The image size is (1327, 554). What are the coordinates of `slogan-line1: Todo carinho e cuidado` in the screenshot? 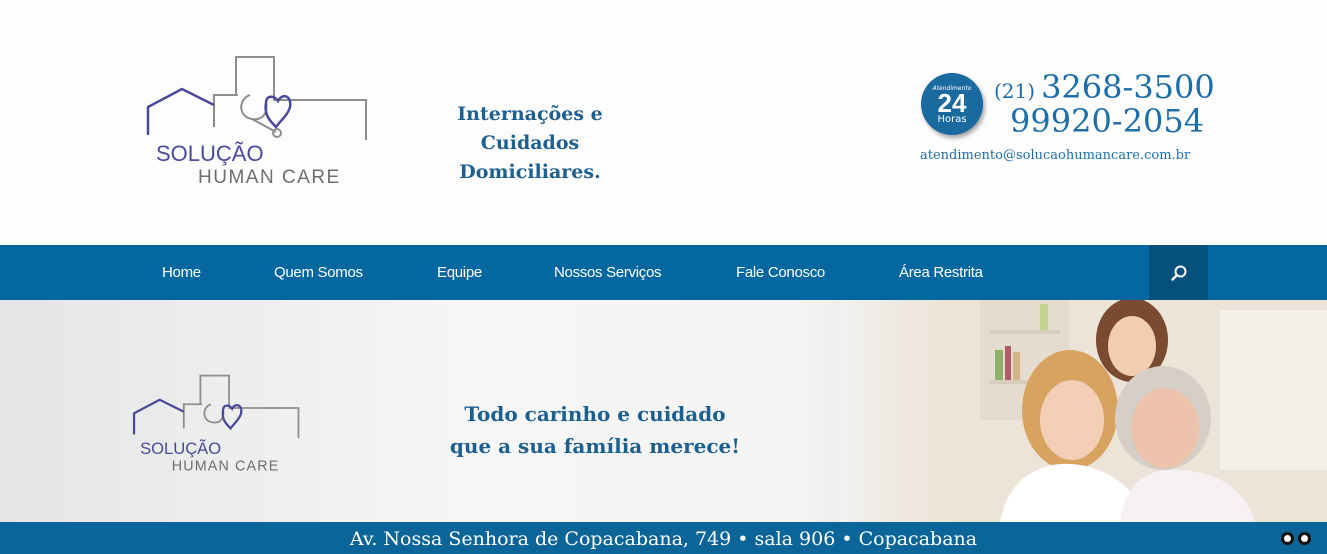 It's located at (595, 414).